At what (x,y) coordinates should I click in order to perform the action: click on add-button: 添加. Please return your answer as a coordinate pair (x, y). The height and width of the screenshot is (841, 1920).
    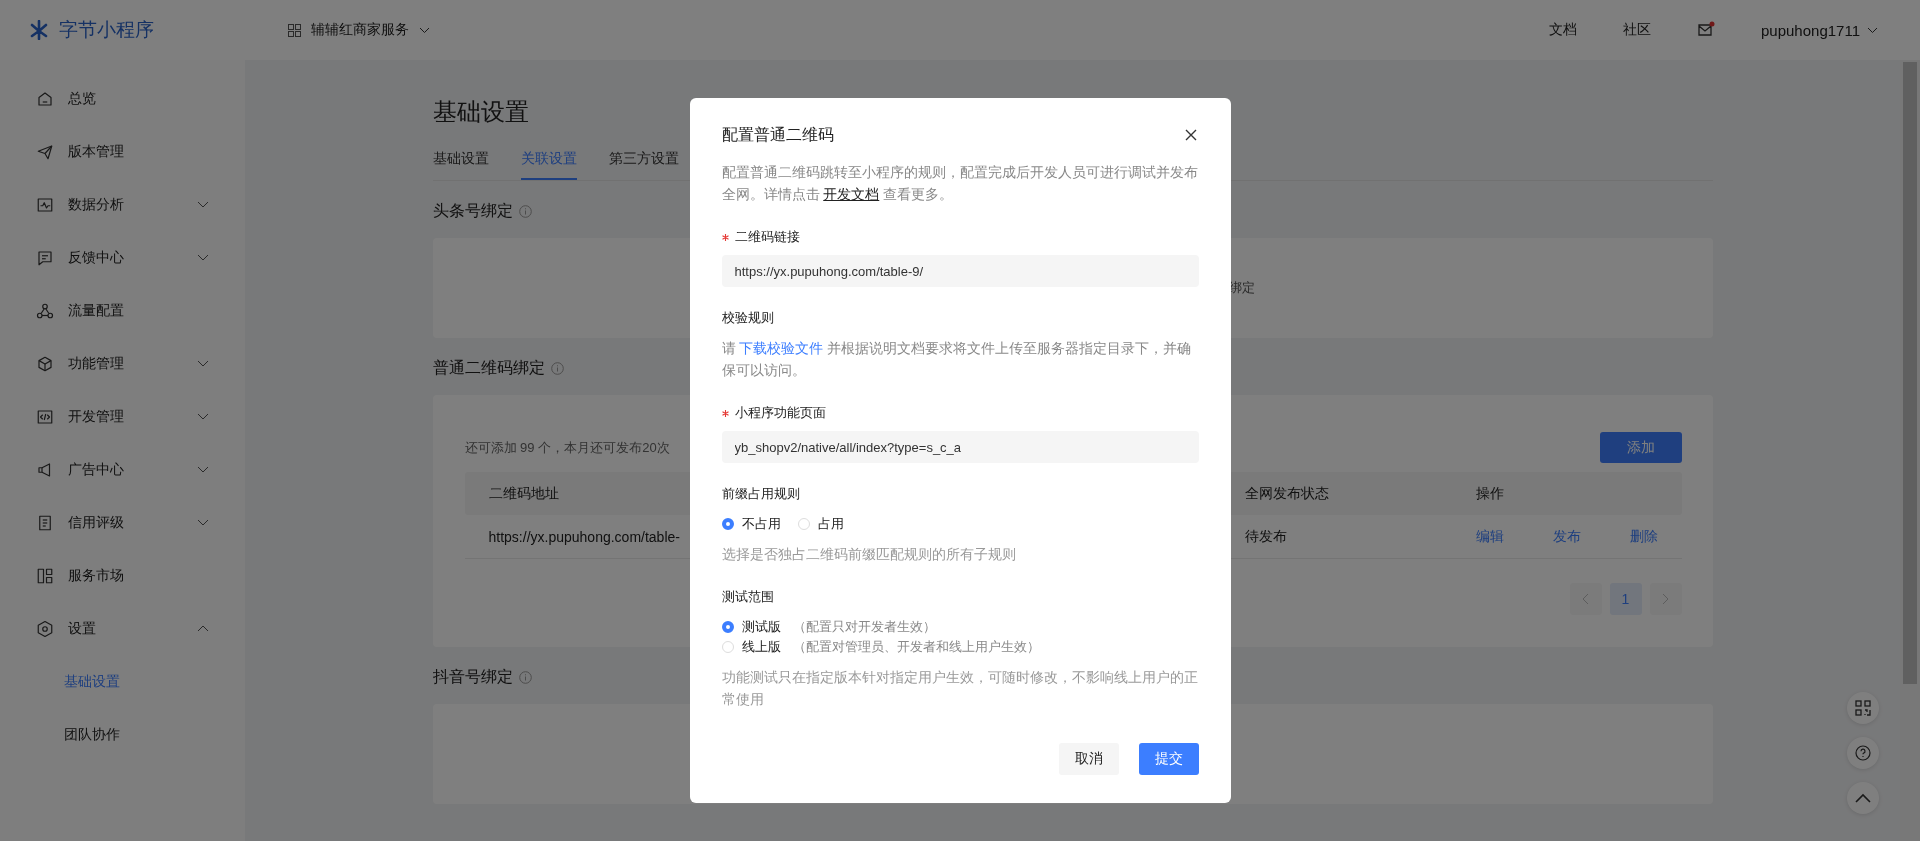
    Looking at the image, I should click on (1640, 447).